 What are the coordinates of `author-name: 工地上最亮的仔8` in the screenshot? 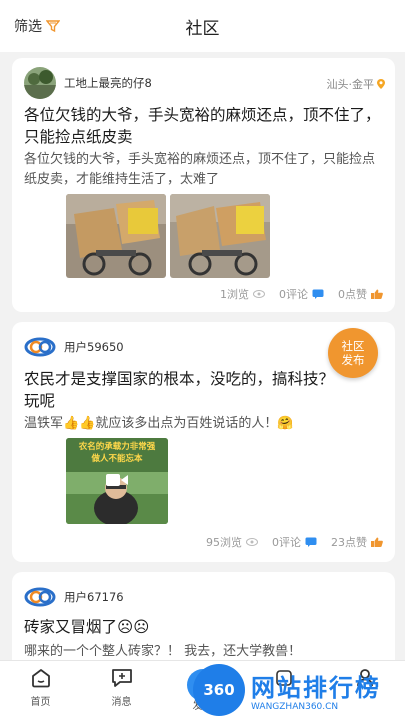 It's located at (108, 83).